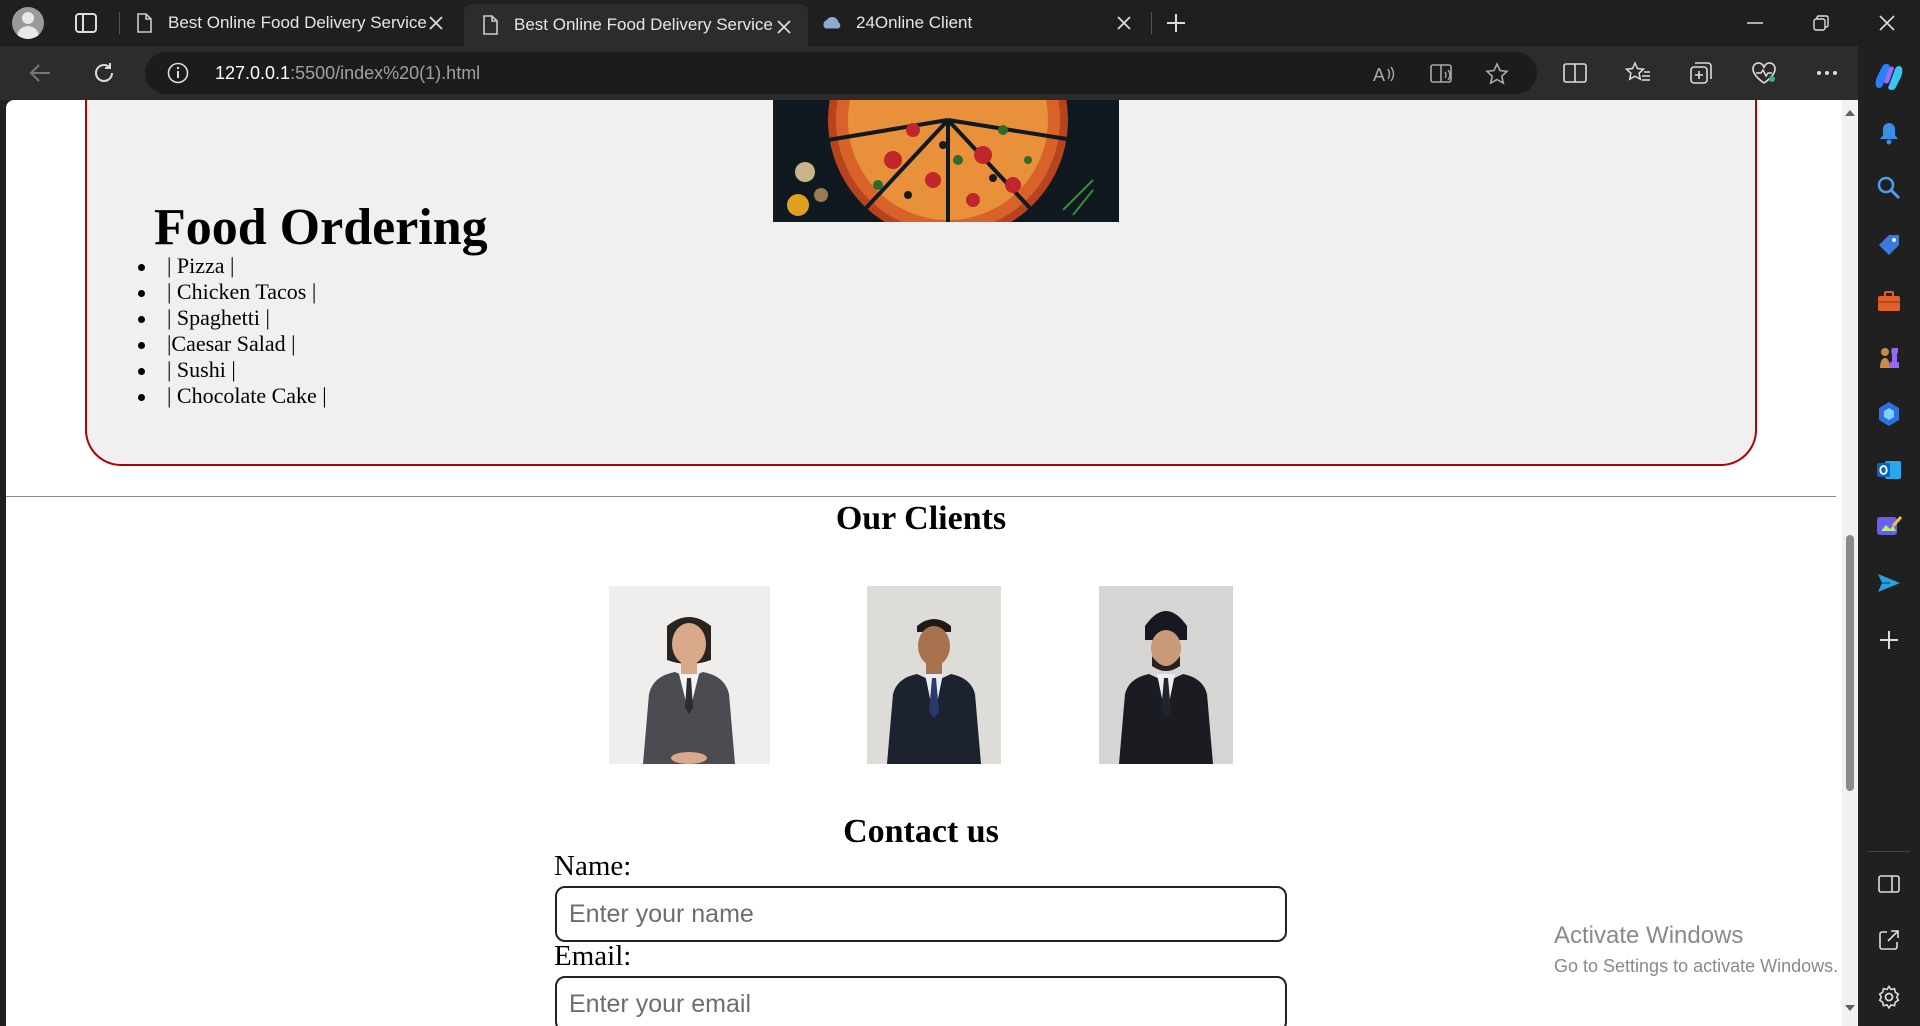 The height and width of the screenshot is (1026, 1920). I want to click on pizza-image, so click(946, 161).